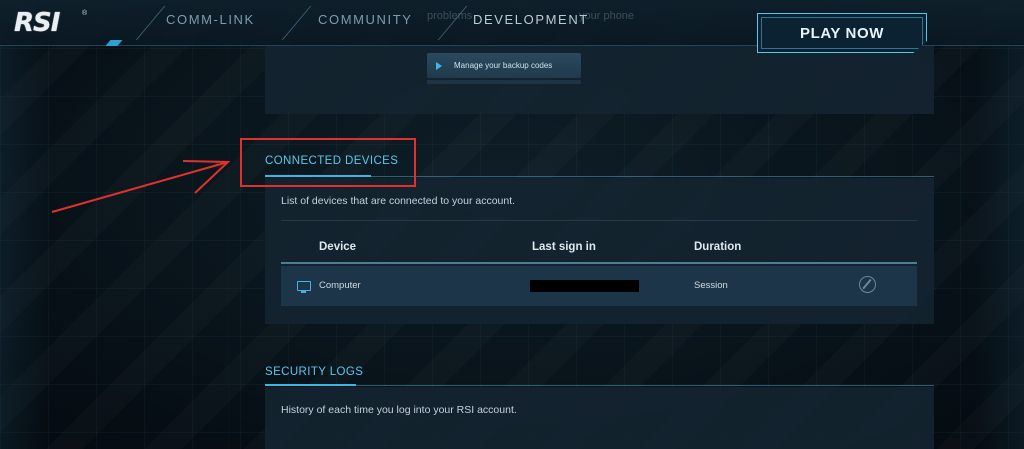 Image resolution: width=1024 pixels, height=449 pixels. What do you see at coordinates (141, 186) in the screenshot?
I see `annotation-arrow` at bounding box center [141, 186].